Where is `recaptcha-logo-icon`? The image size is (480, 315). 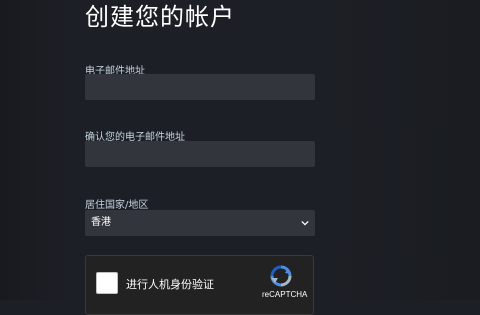
recaptcha-logo-icon is located at coordinates (281, 276).